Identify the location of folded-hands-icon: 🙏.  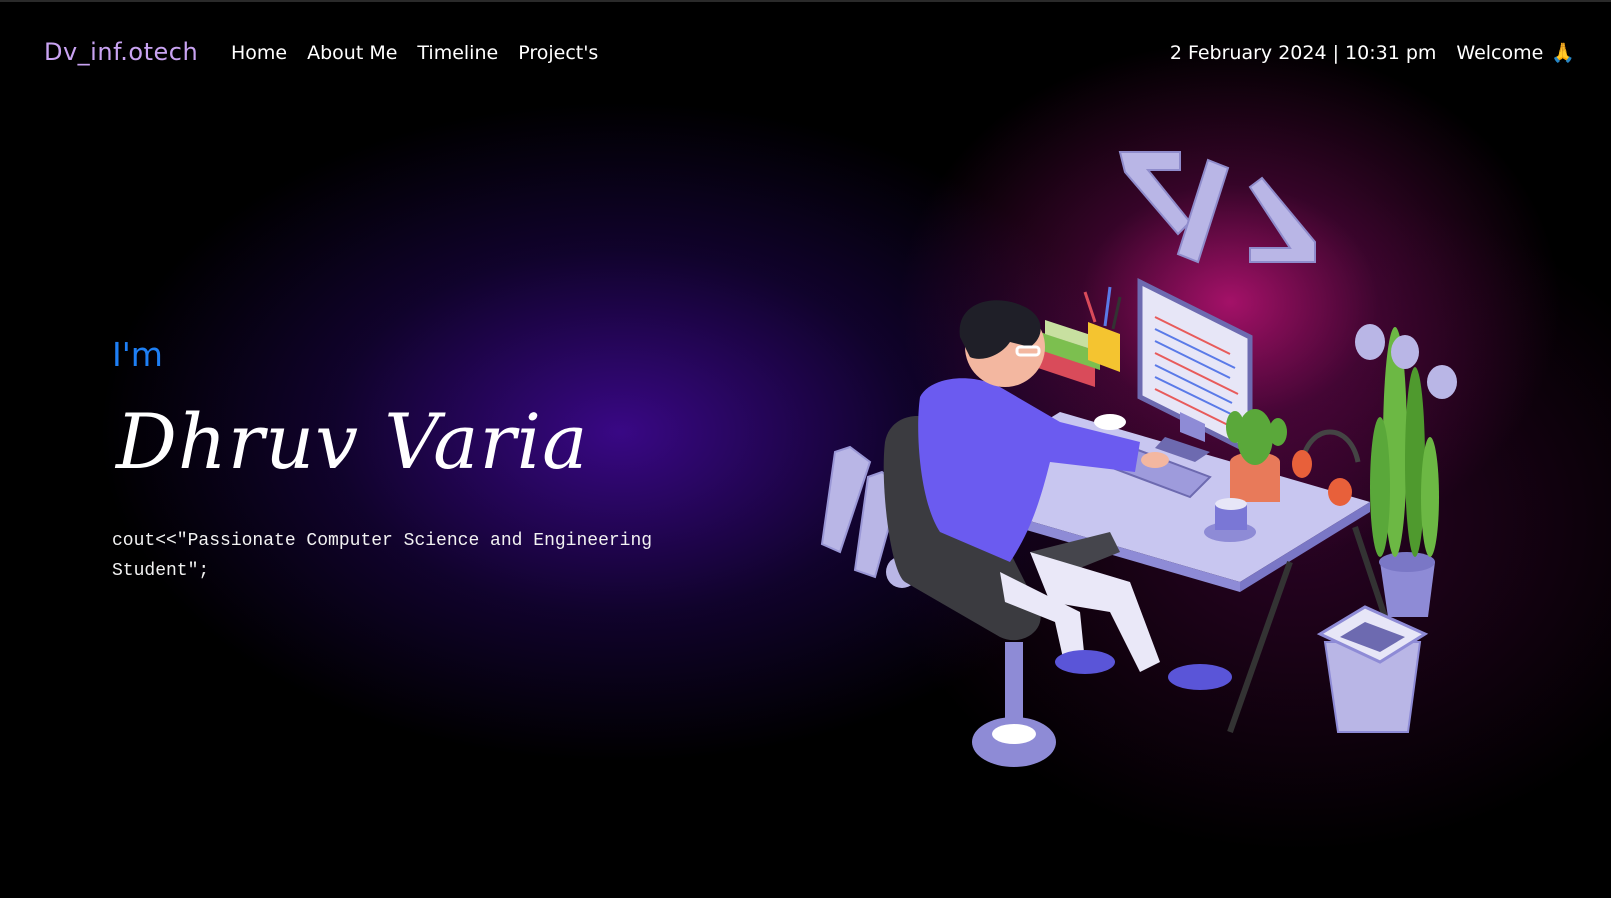
(1563, 52).